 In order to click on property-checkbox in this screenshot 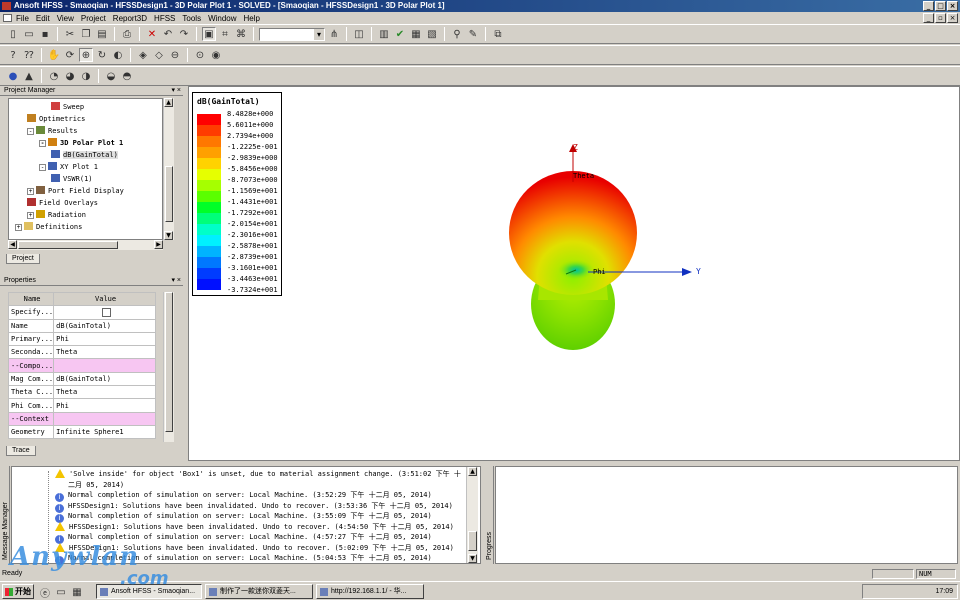, I will do `click(107, 312)`.